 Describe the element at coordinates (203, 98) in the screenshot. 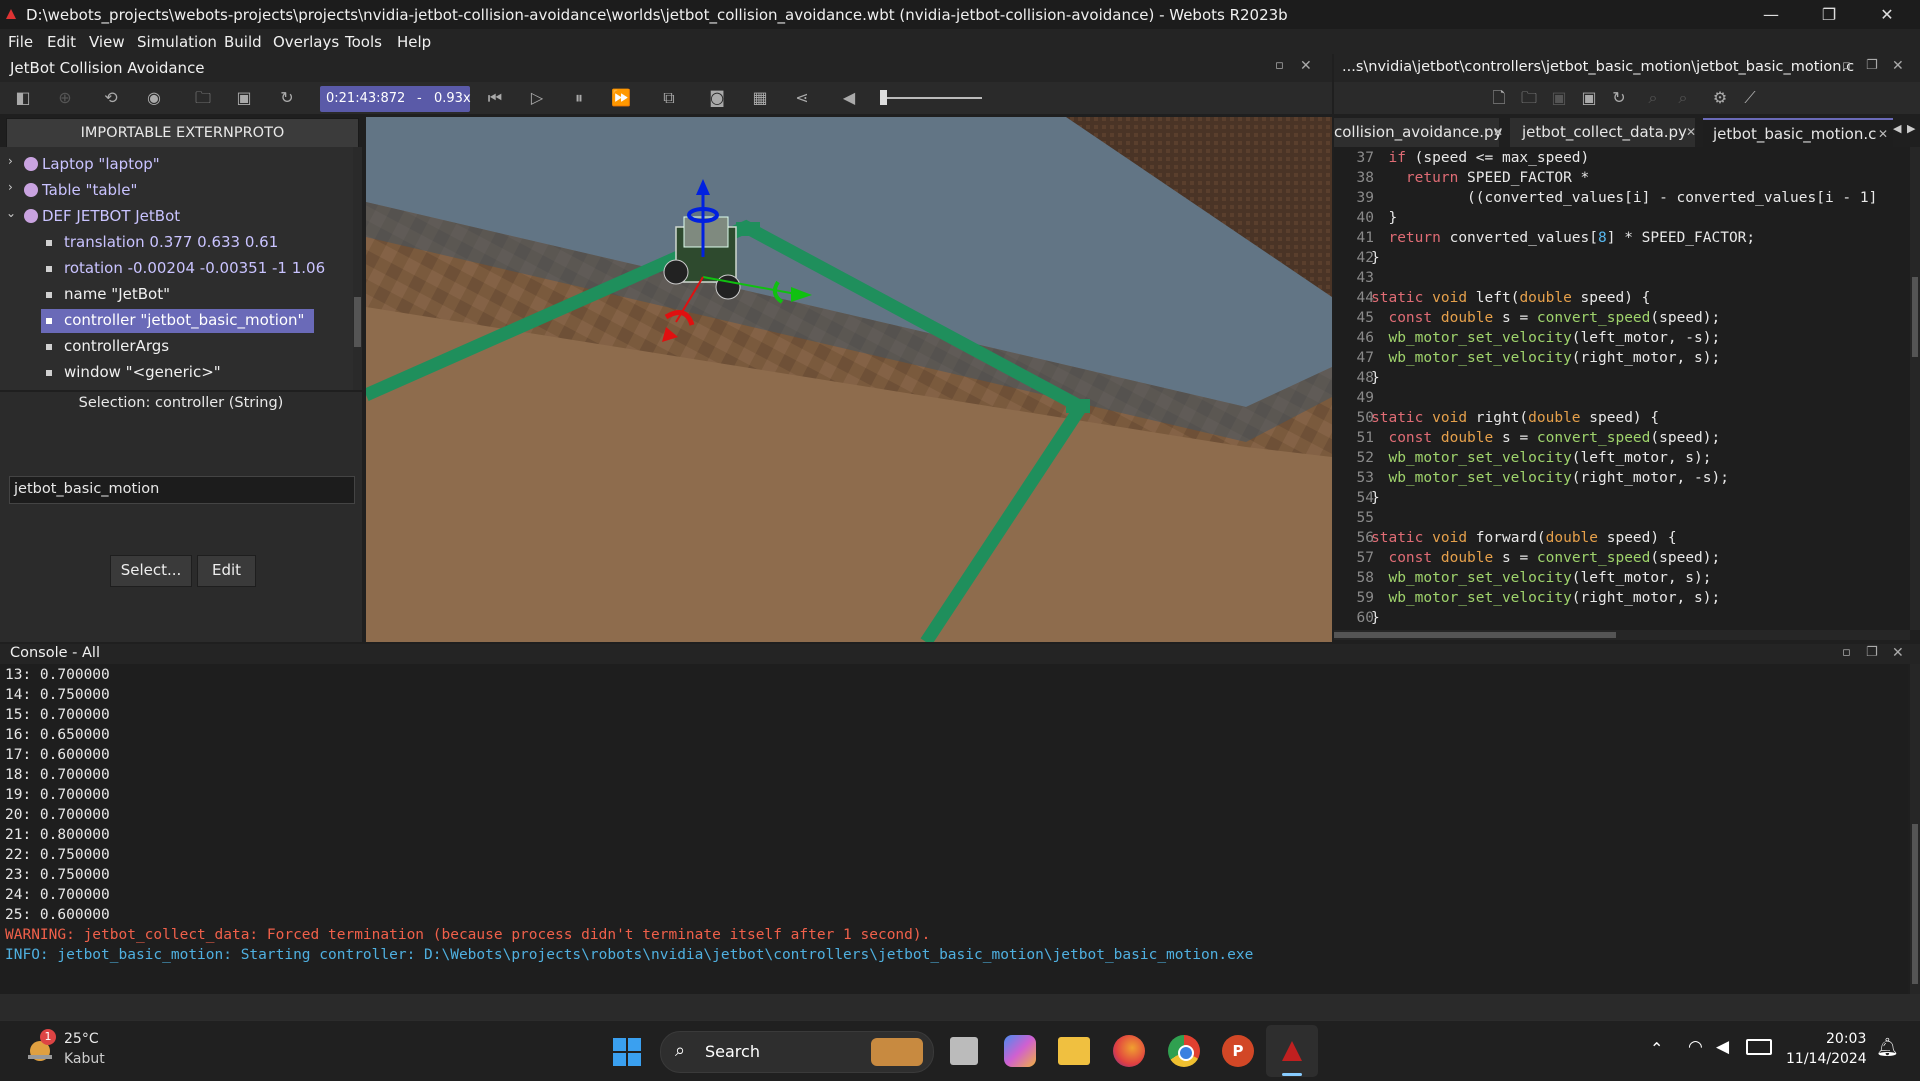

I see `open-world-icon: 🗀` at that location.